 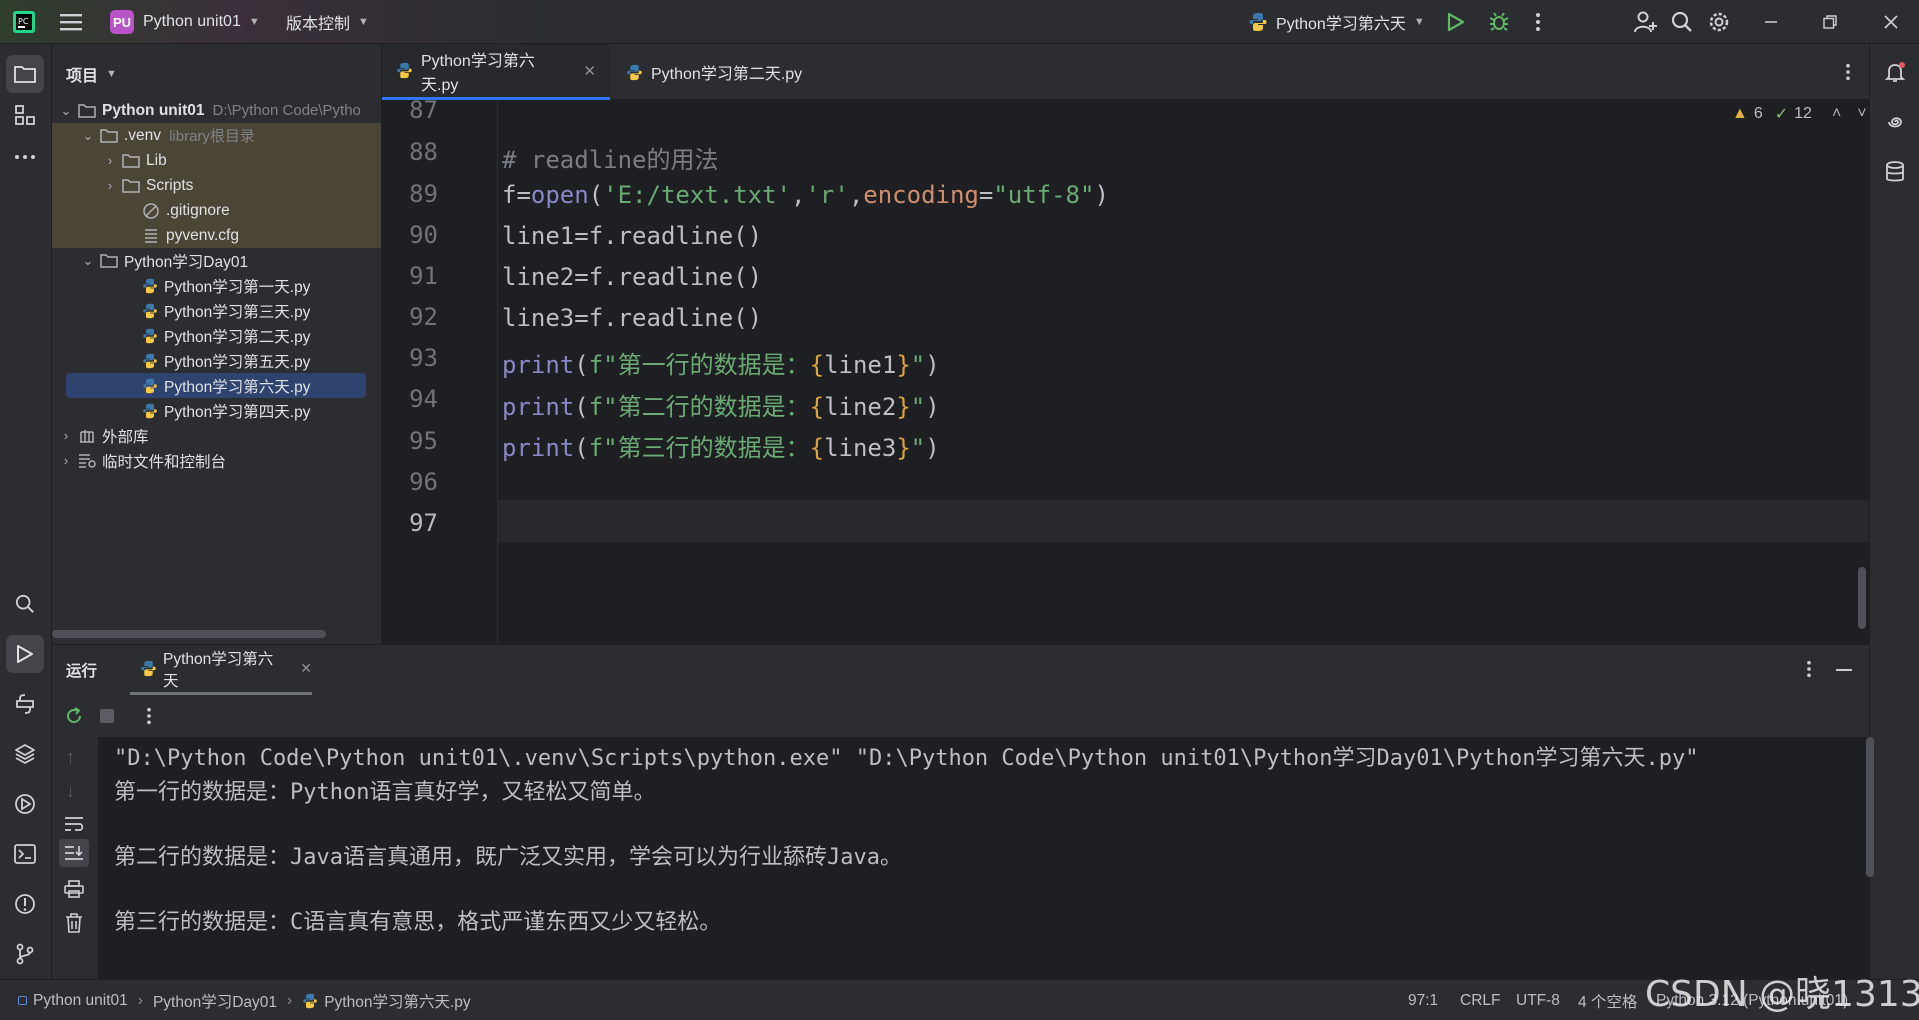 What do you see at coordinates (151, 236) in the screenshot?
I see `text-file-icon` at bounding box center [151, 236].